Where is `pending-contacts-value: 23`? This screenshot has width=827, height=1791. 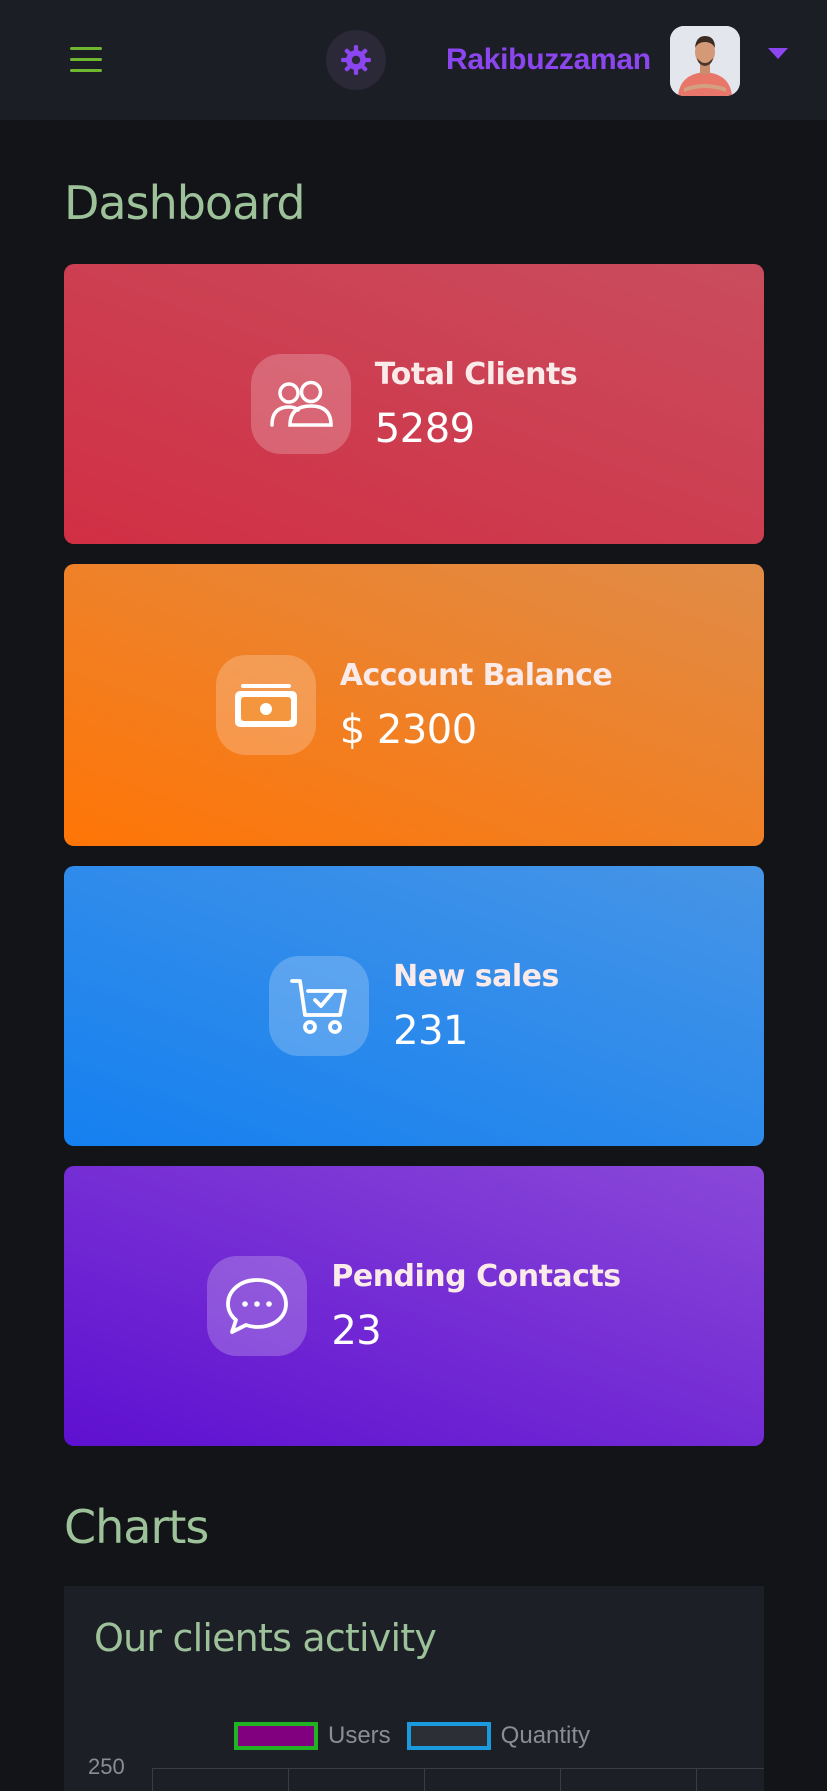 pending-contacts-value: 23 is located at coordinates (356, 1330).